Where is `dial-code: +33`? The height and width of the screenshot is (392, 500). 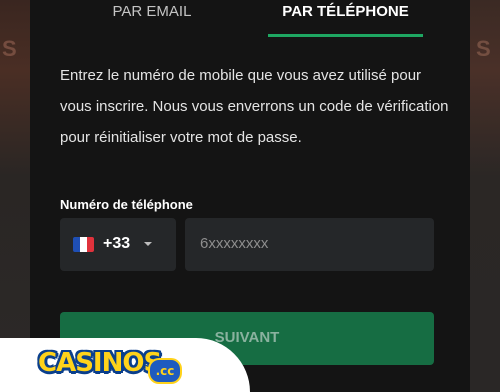 dial-code: +33 is located at coordinates (117, 243).